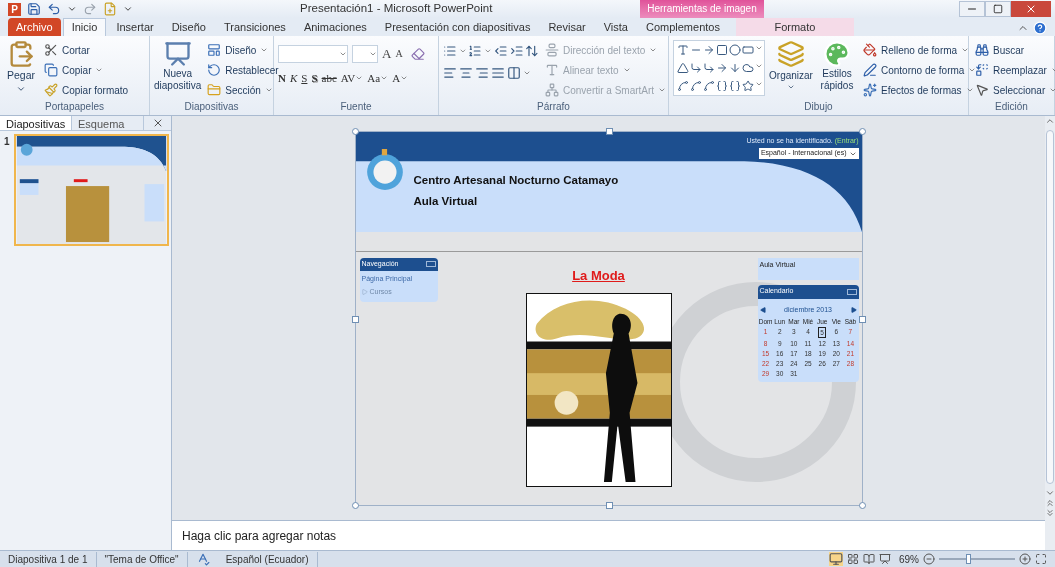  What do you see at coordinates (482, 73) in the screenshot?
I see `align-right-icon` at bounding box center [482, 73].